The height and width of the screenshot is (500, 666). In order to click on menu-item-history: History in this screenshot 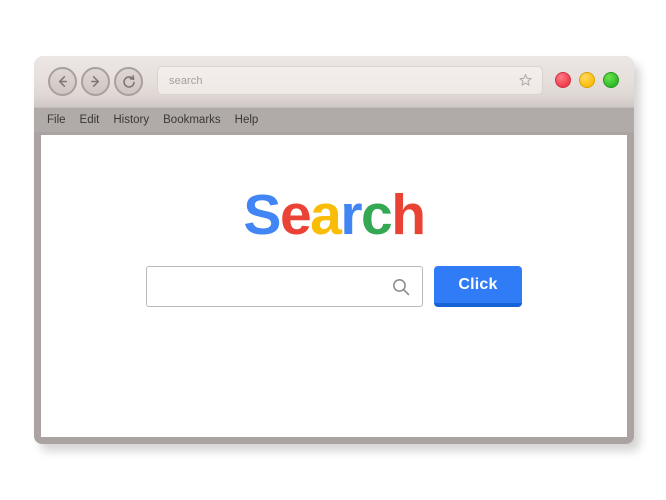, I will do `click(131, 120)`.